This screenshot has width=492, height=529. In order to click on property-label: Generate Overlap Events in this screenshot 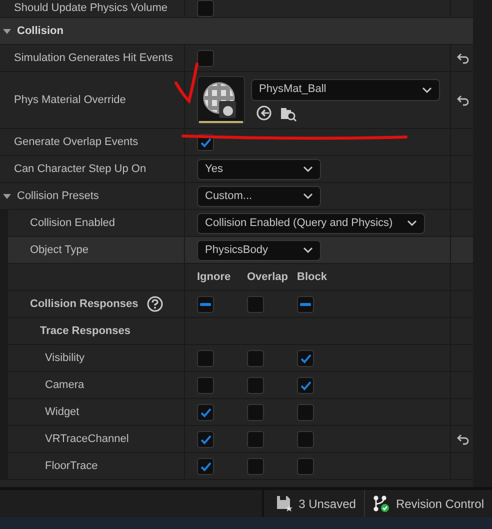, I will do `click(76, 142)`.